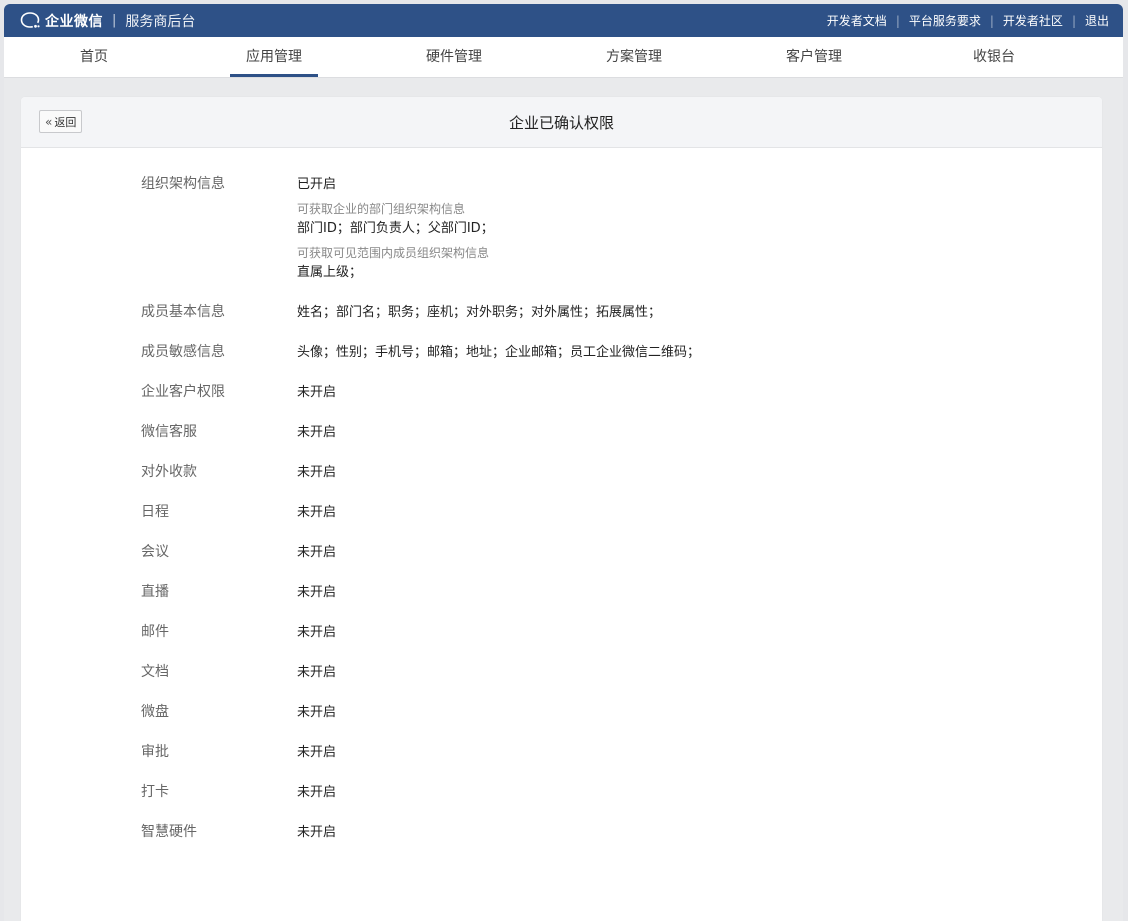 The height and width of the screenshot is (921, 1128). Describe the element at coordinates (563, 20) in the screenshot. I see `top-bar: 企业微信 | 服务商后台 开发者文档 | 平台服务要求 | 开发者社区 | 退出` at that location.